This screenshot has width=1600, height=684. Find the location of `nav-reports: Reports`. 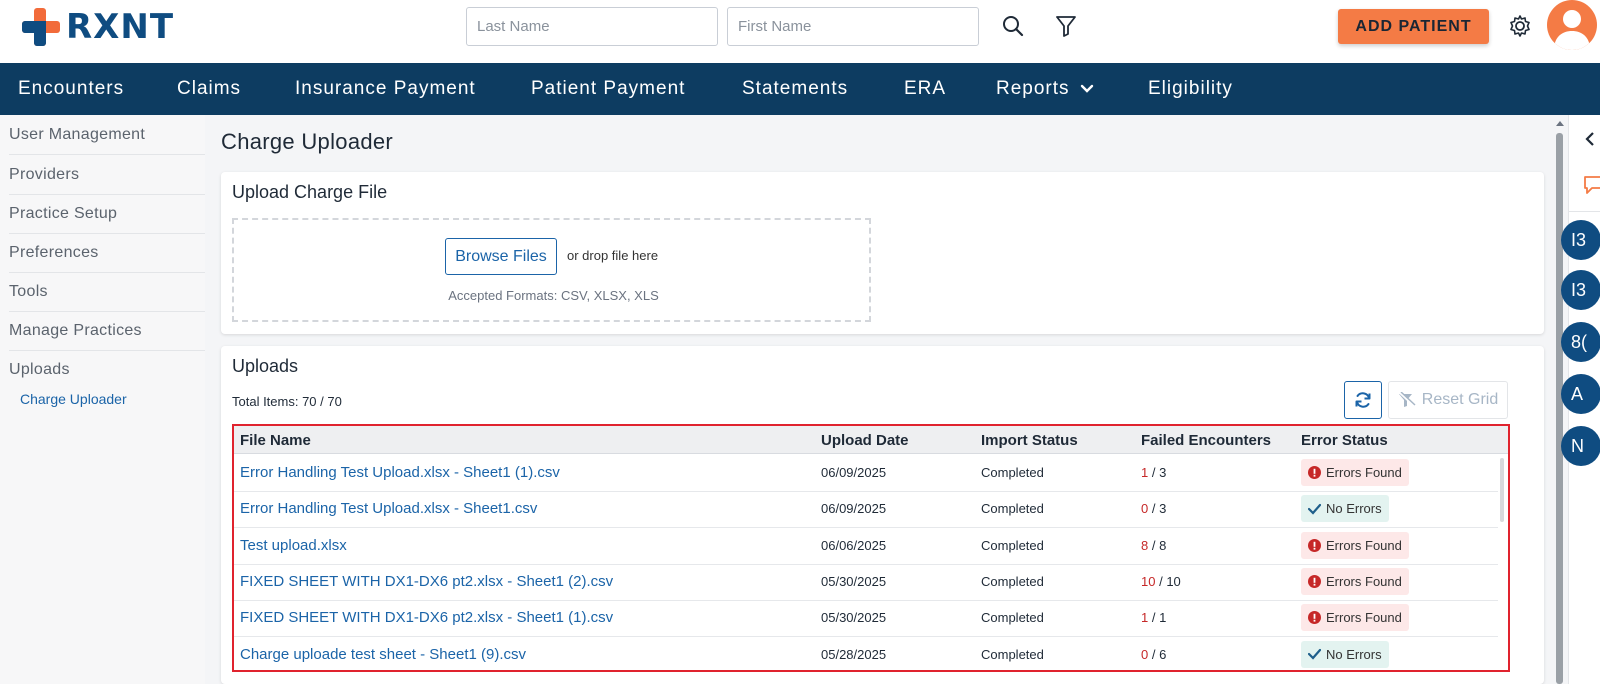

nav-reports: Reports is located at coordinates (1045, 89).